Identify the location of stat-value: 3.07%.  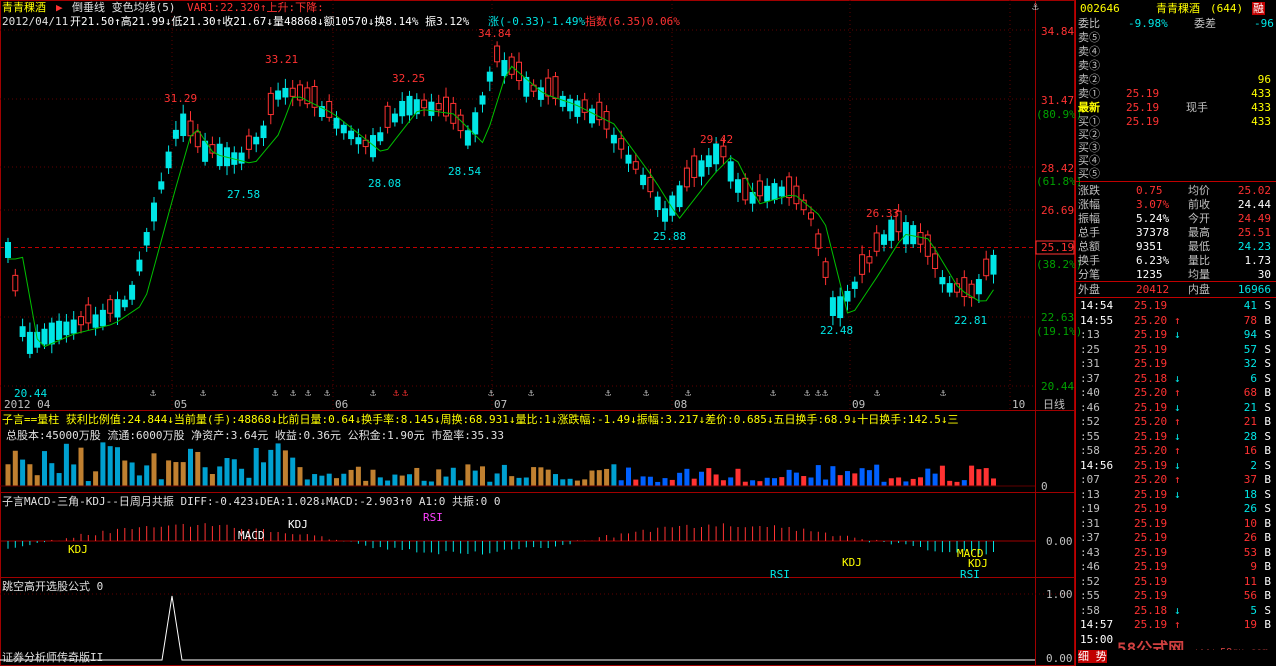
(1153, 204).